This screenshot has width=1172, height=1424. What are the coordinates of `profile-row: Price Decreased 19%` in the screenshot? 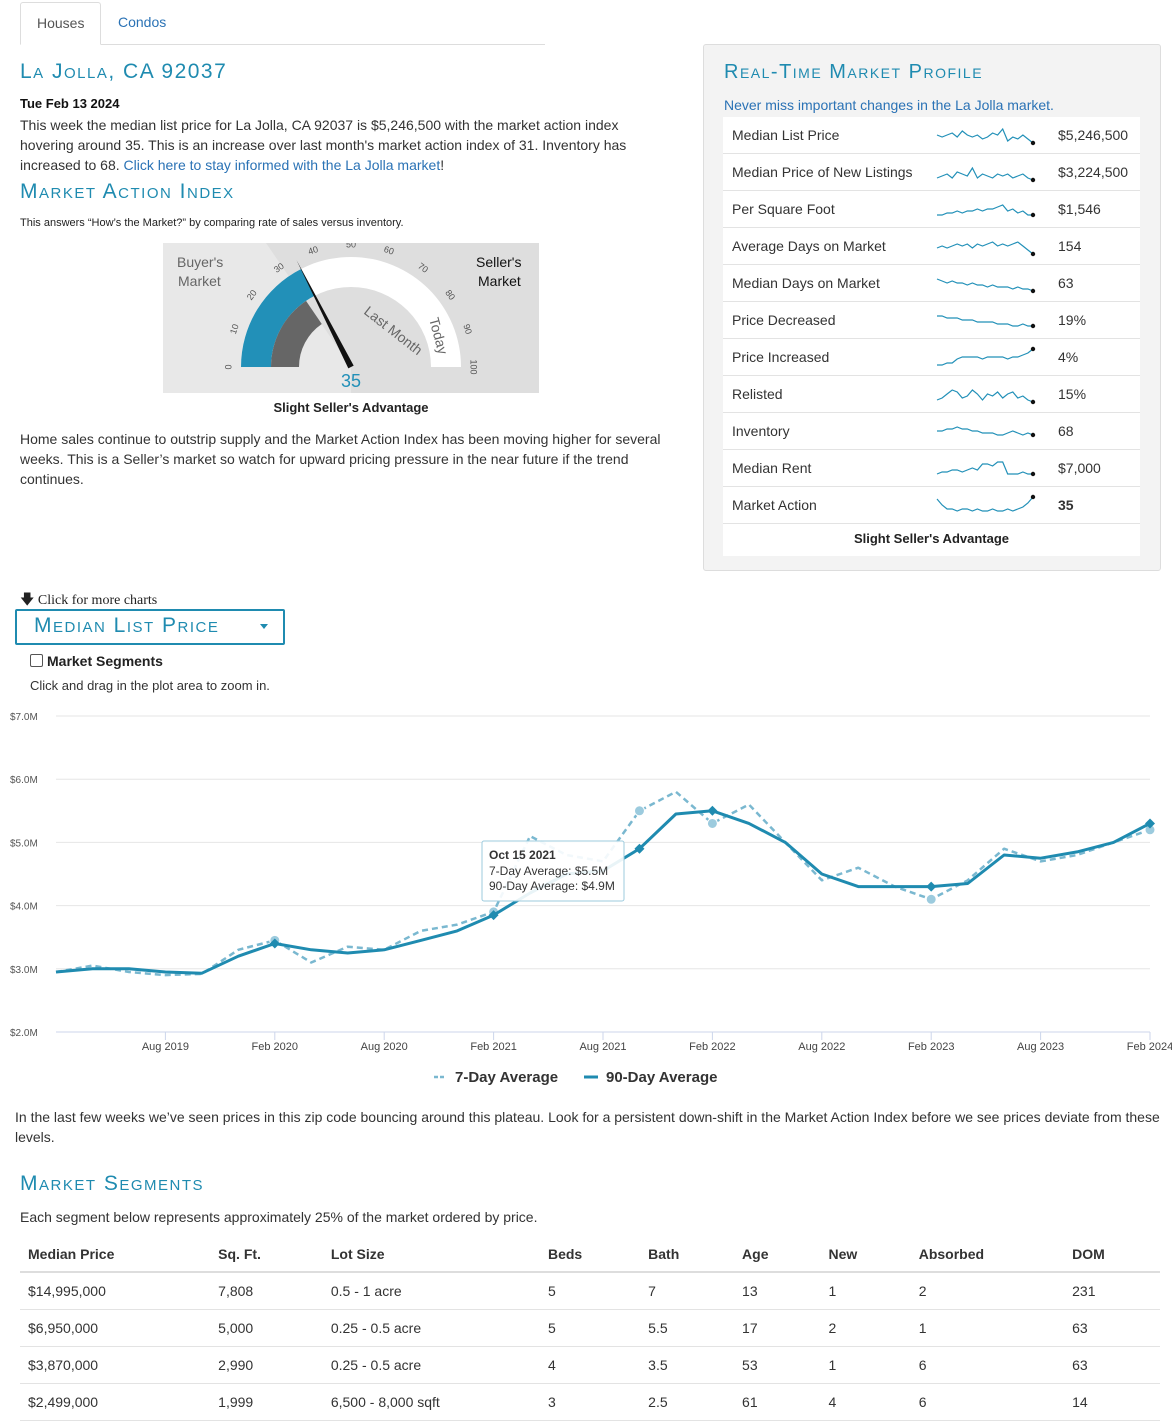 It's located at (931, 320).